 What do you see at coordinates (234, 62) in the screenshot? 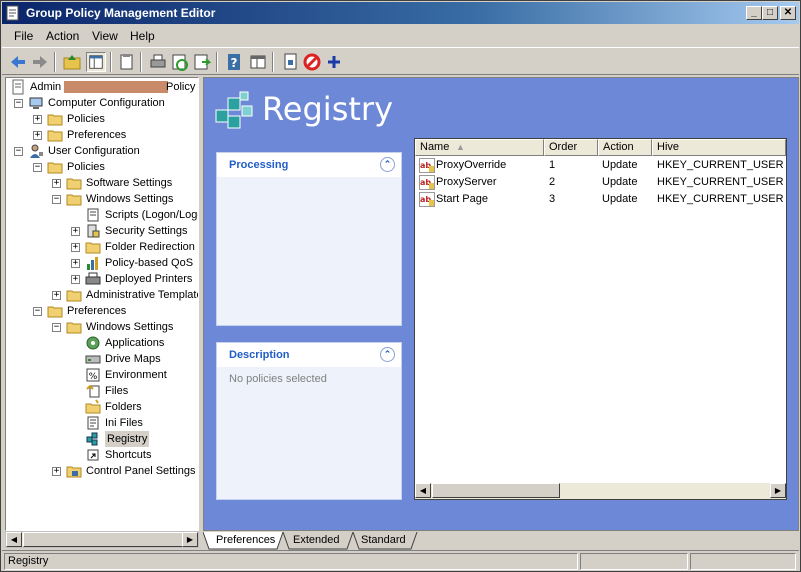
I see `help-icon: ?` at bounding box center [234, 62].